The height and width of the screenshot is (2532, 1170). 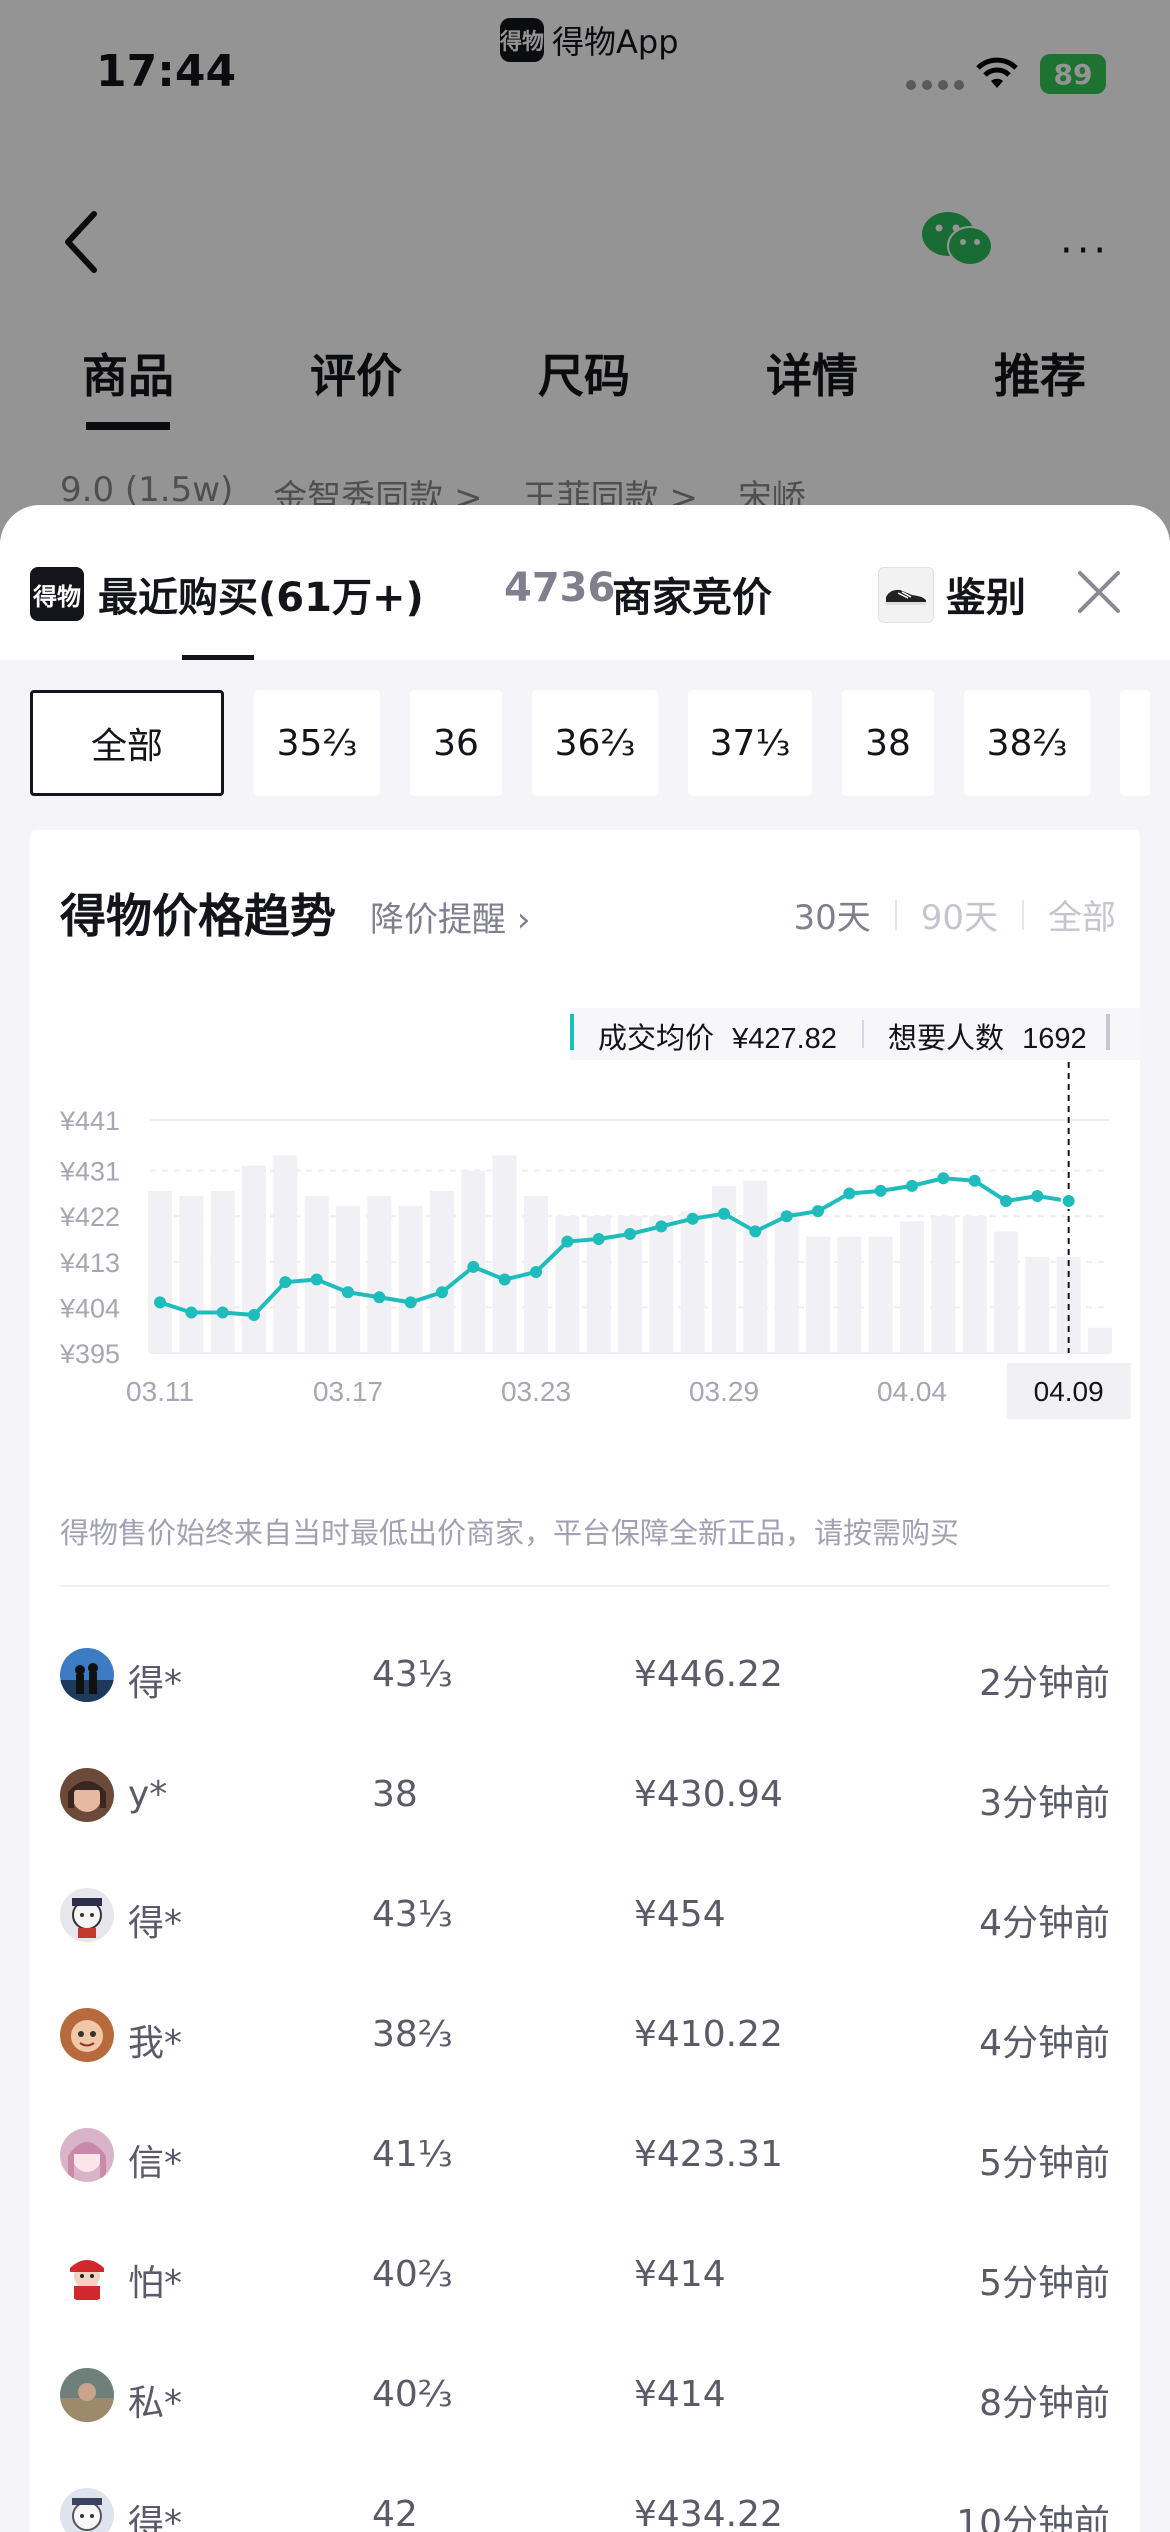 I want to click on chevron-right-icon: ›, so click(x=523, y=920).